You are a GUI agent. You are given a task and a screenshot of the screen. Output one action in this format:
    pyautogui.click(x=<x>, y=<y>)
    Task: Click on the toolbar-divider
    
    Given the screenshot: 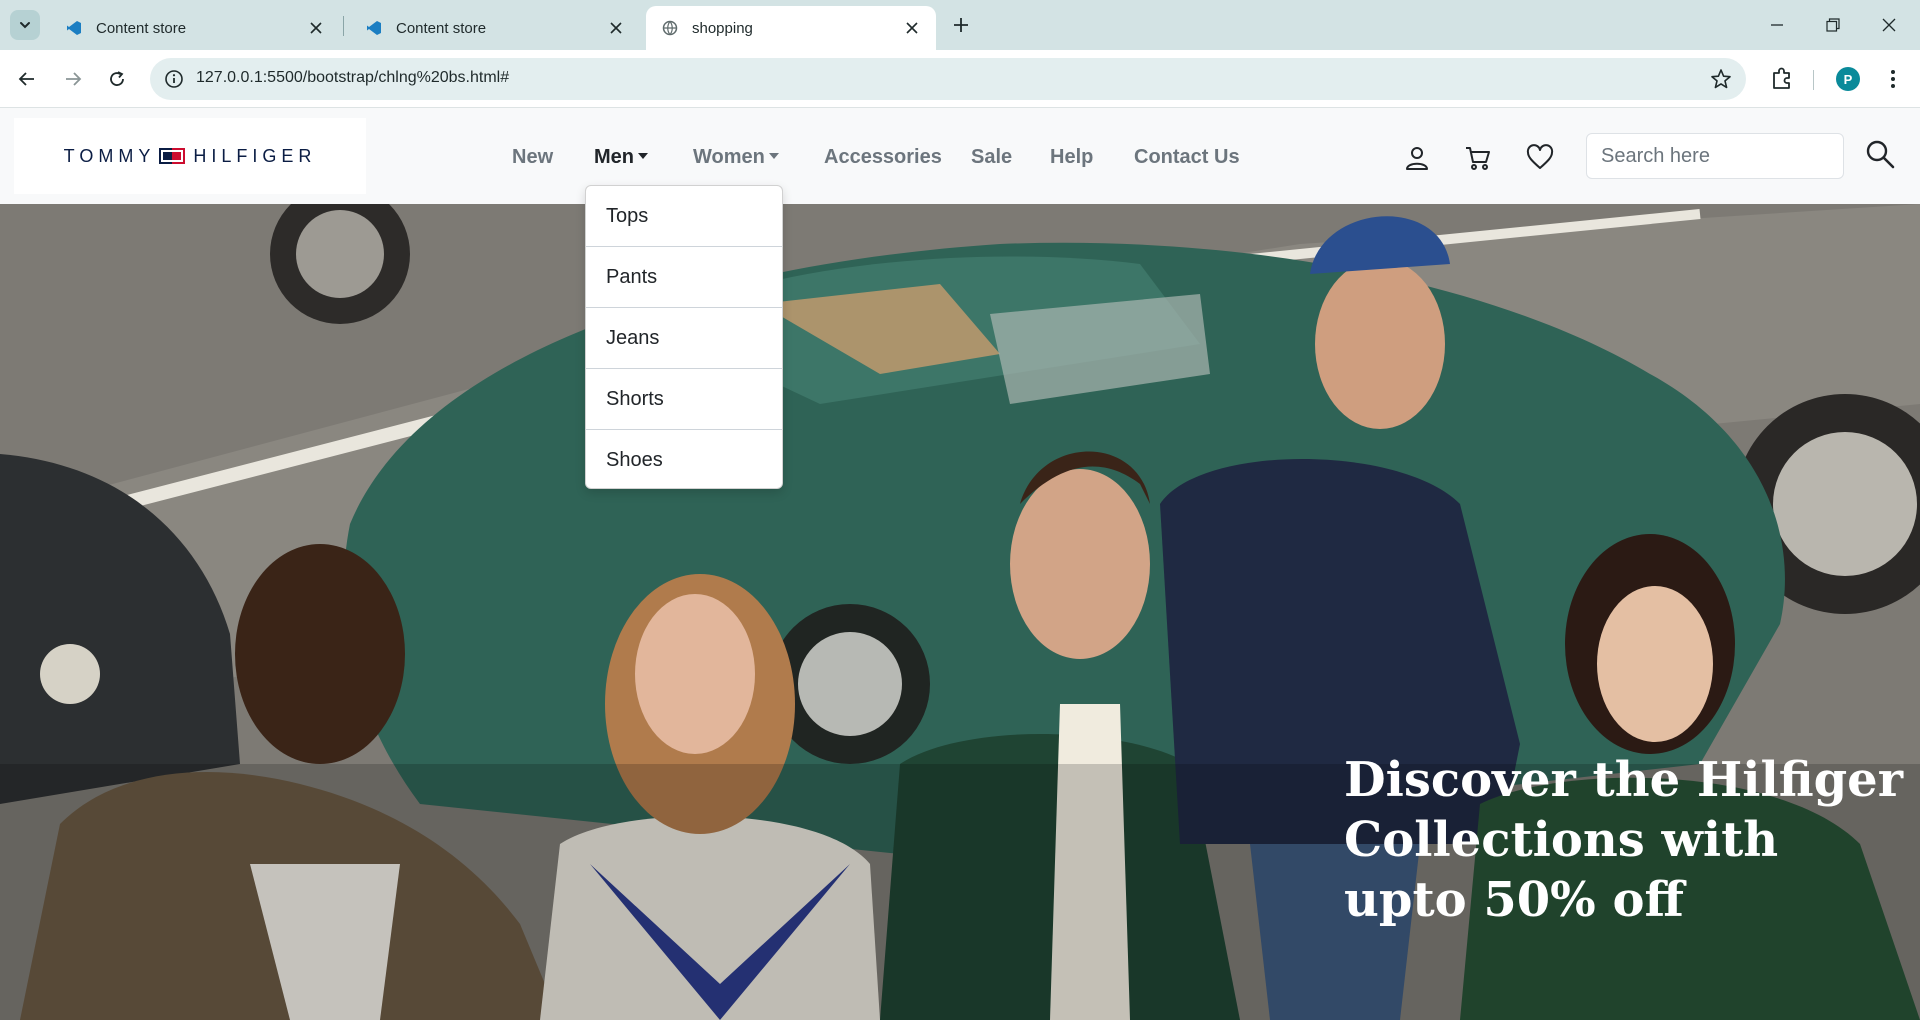 What is the action you would take?
    pyautogui.click(x=1813, y=80)
    